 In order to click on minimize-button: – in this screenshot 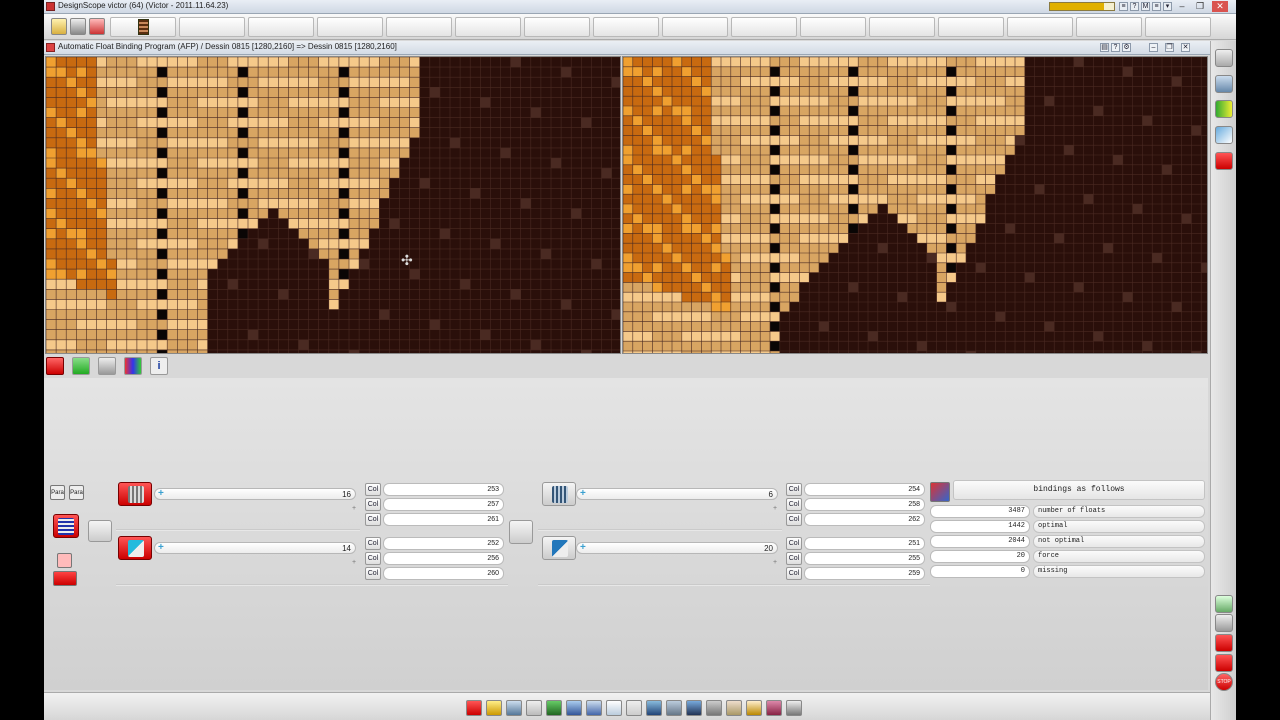, I will do `click(1182, 6)`.